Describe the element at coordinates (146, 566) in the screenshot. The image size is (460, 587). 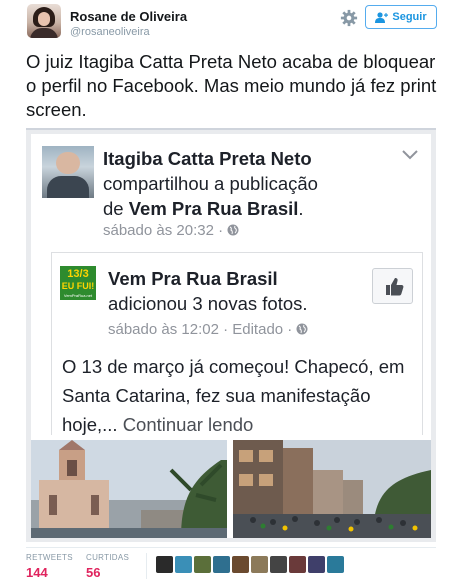
I see `stats-separator` at that location.